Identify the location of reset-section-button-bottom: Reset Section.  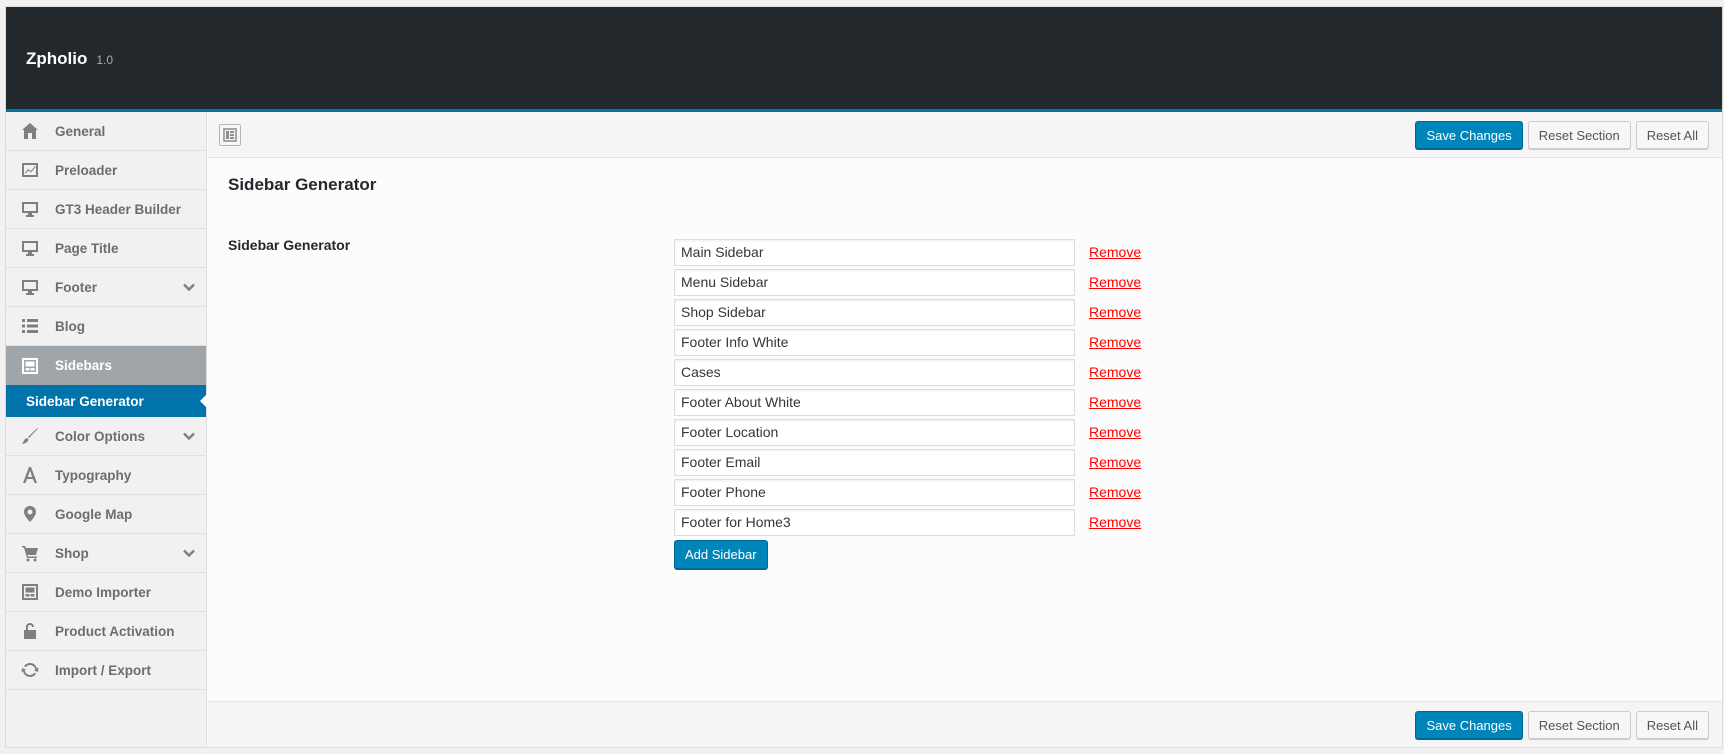
(1579, 725).